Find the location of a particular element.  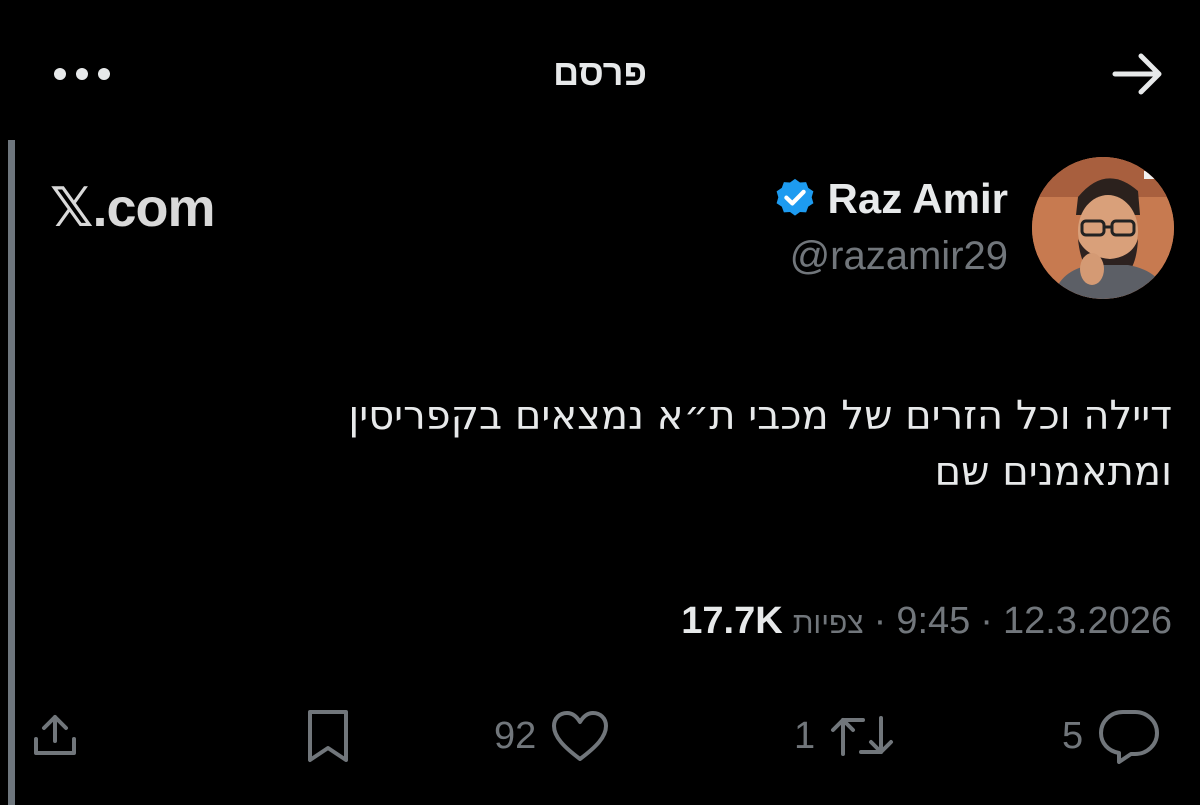

reply-icon is located at coordinates (1129, 737).